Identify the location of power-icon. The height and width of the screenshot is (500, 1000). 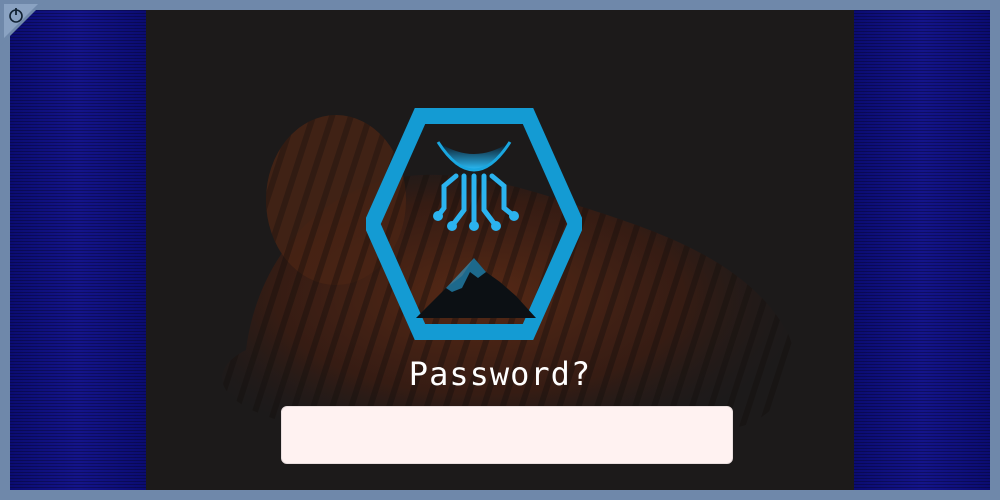
(23, 23).